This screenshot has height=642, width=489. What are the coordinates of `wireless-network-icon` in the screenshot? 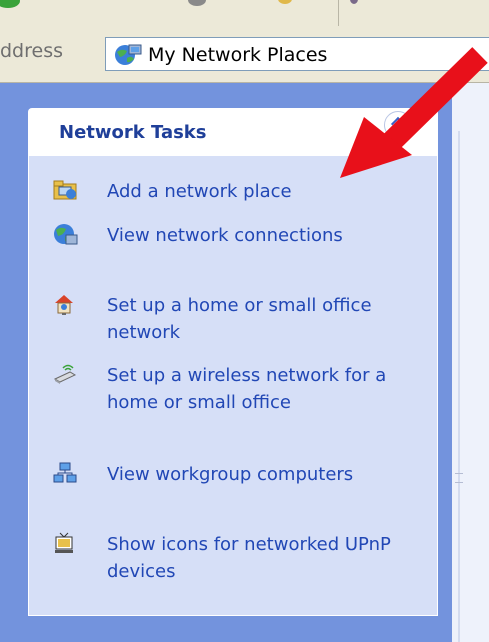 It's located at (64, 374).